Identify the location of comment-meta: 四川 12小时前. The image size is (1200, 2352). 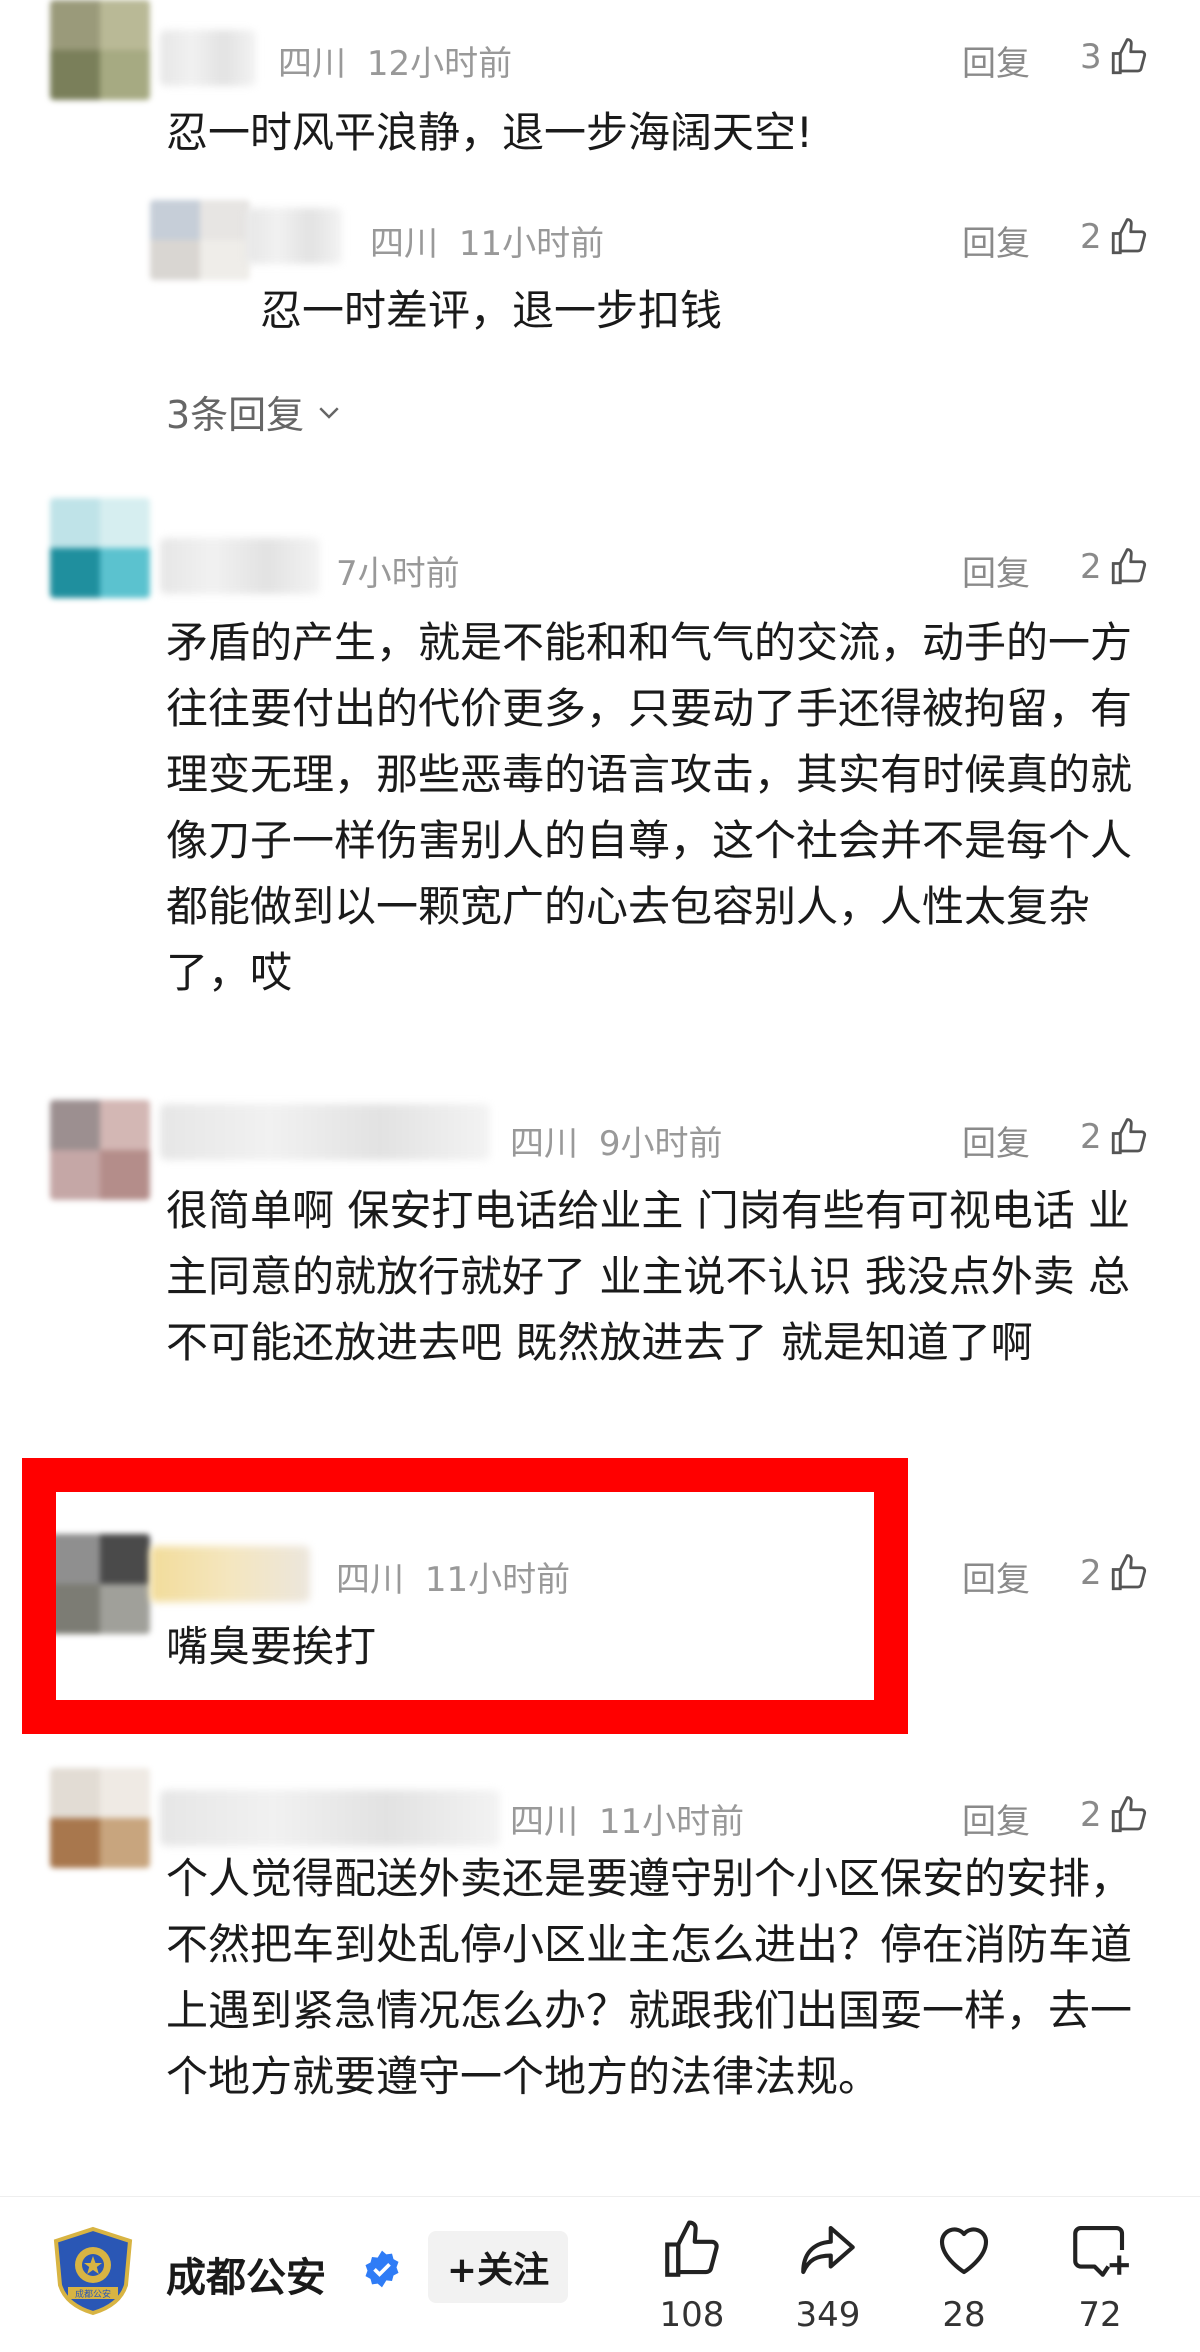
(395, 60).